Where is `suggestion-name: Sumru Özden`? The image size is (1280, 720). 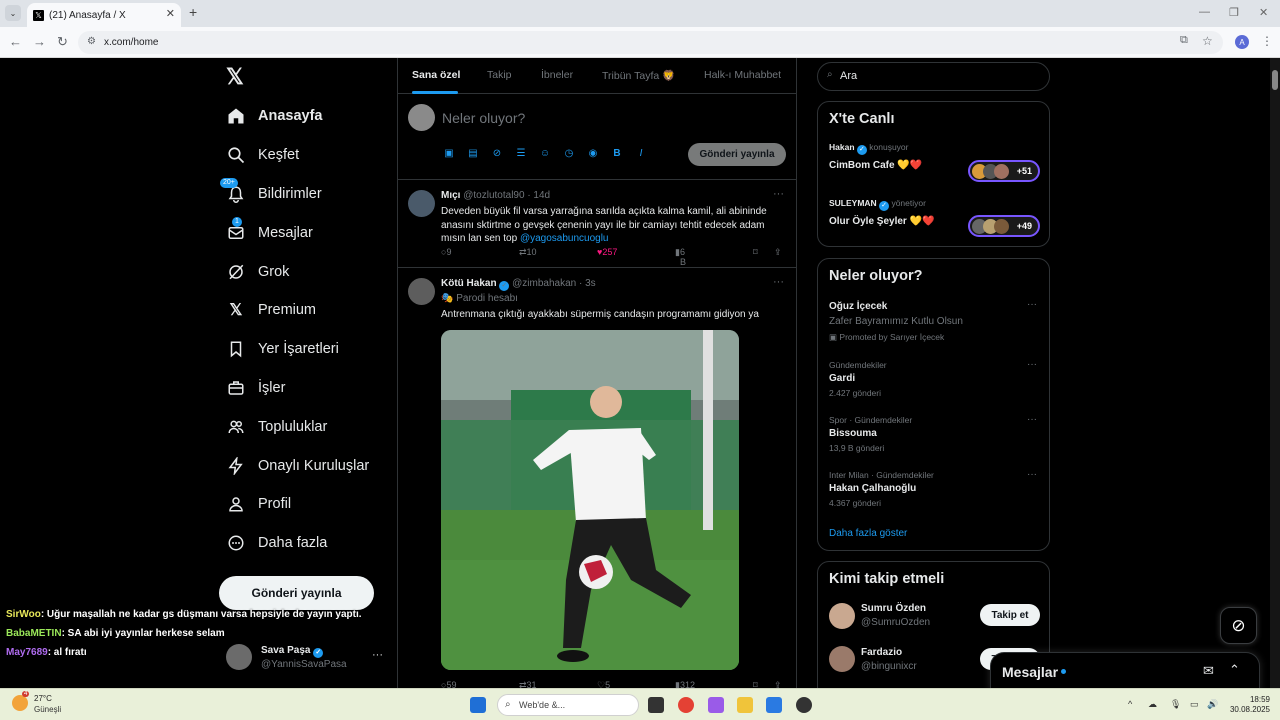
suggestion-name: Sumru Özden is located at coordinates (893, 608).